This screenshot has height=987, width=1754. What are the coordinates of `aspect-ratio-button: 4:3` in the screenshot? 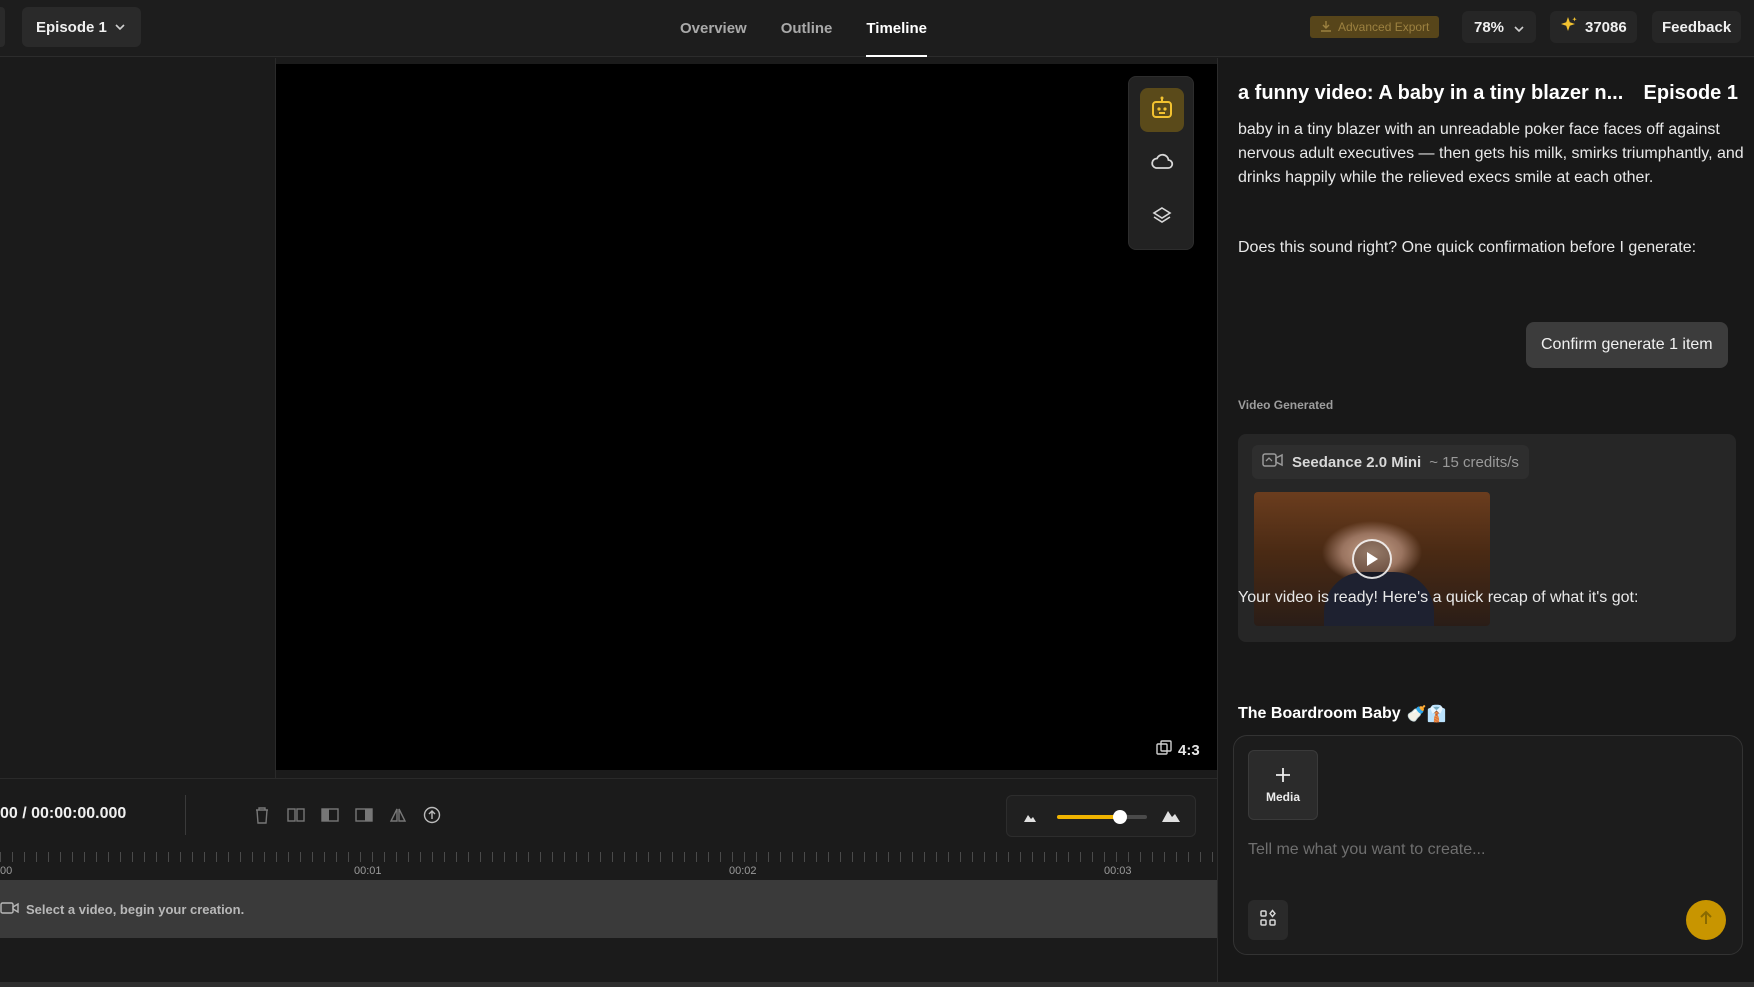 It's located at (1178, 750).